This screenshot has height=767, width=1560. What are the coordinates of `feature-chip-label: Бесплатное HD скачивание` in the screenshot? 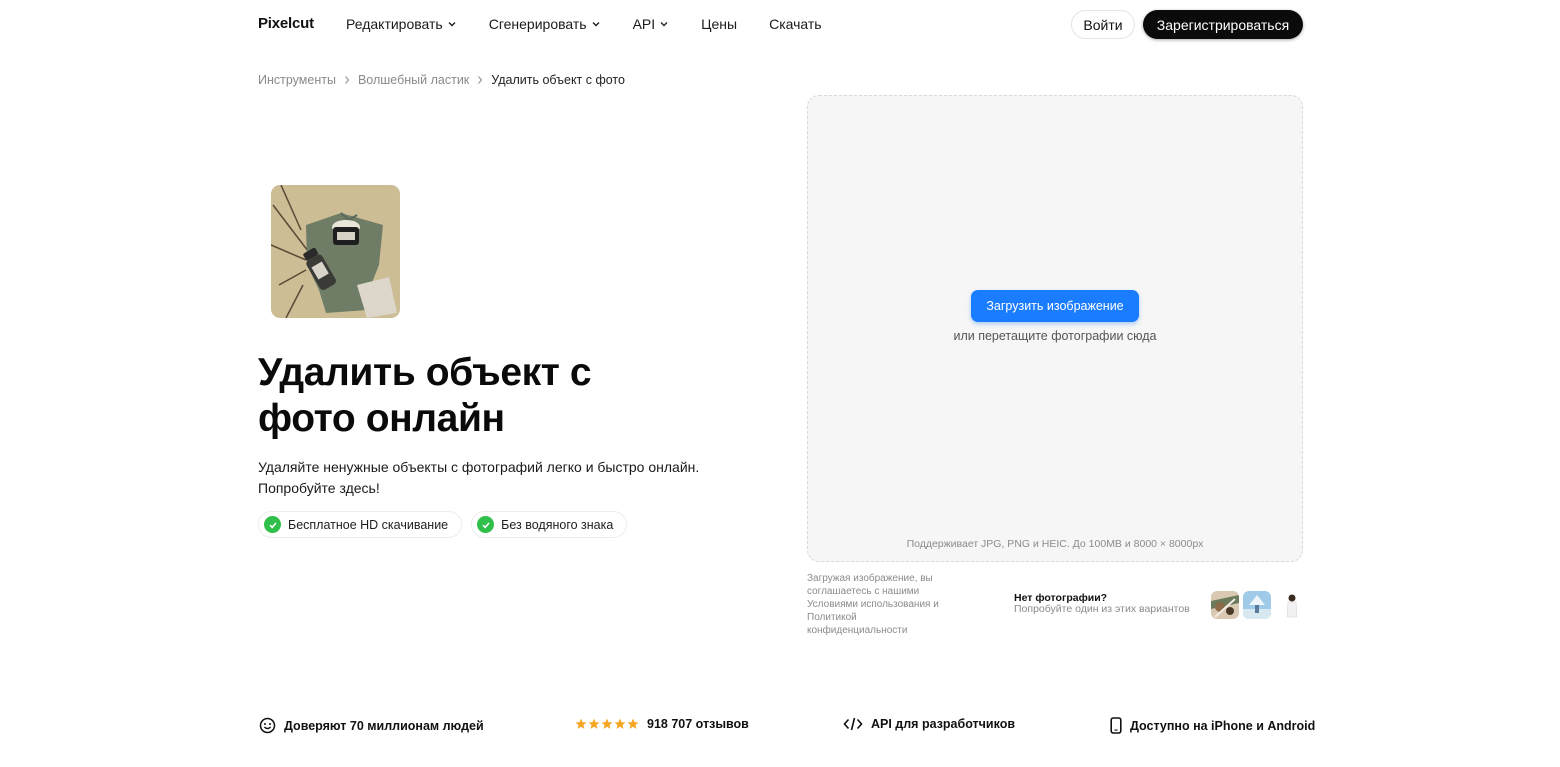 It's located at (368, 524).